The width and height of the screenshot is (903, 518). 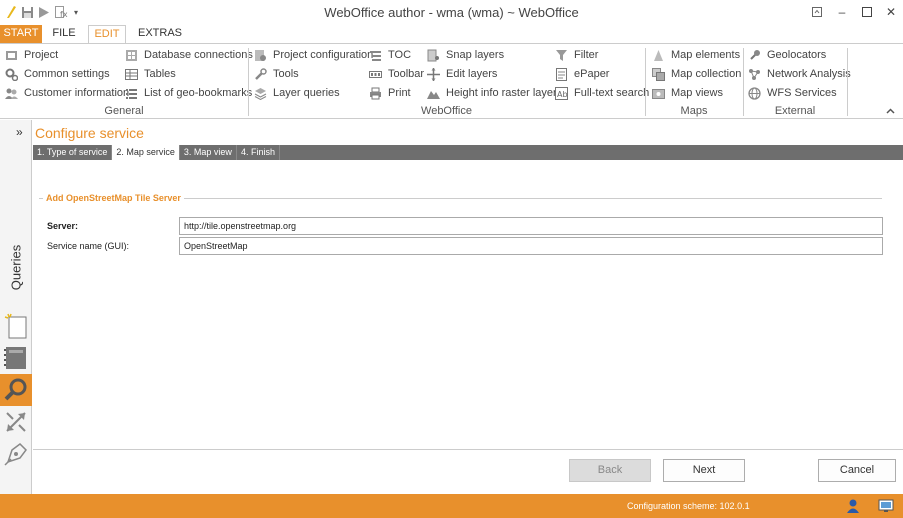 What do you see at coordinates (576, 55) in the screenshot?
I see `ribbon-filter: Filter` at bounding box center [576, 55].